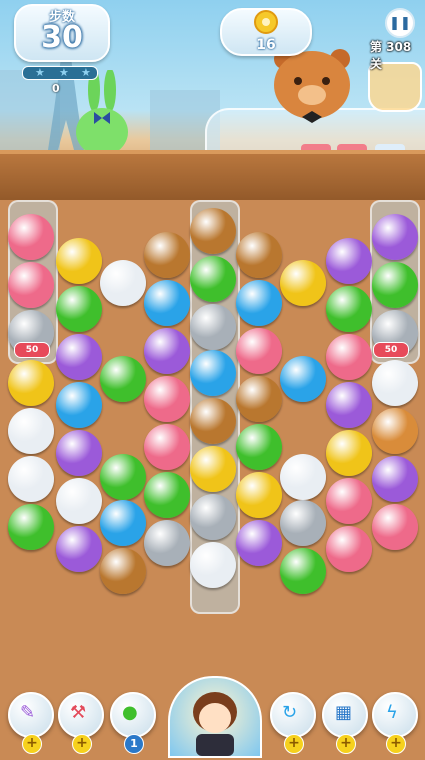 The image size is (425, 760). I want to click on goal-panel: 16, so click(266, 32).